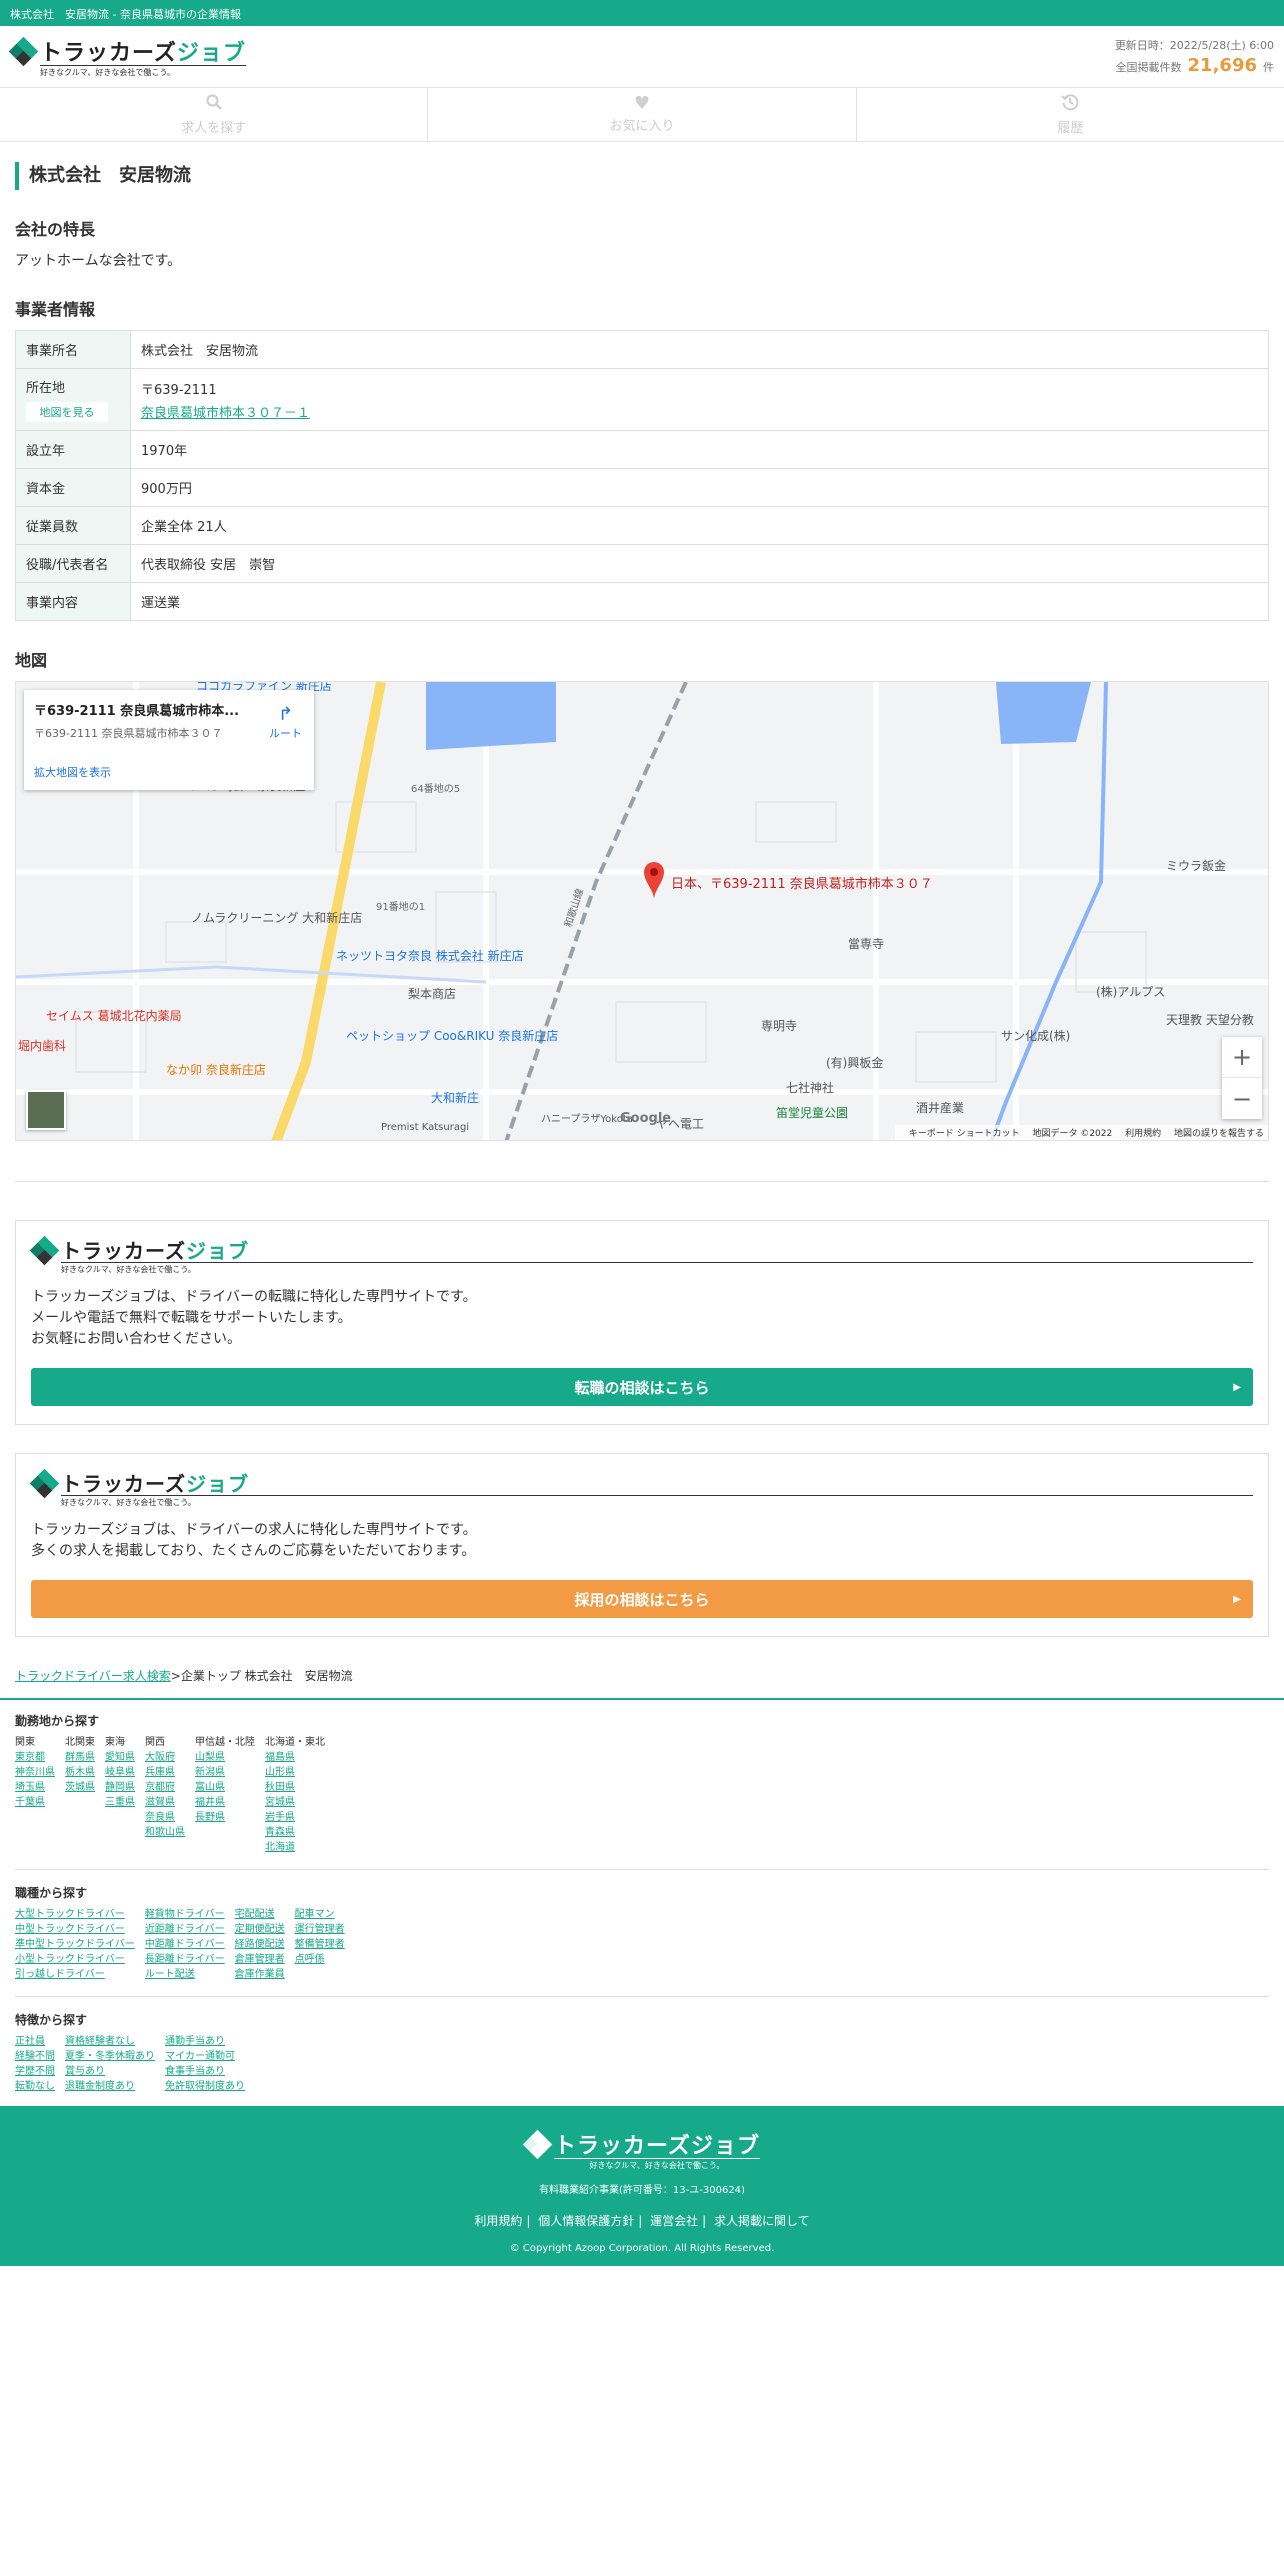 Image resolution: width=1284 pixels, height=2568 pixels. Describe the element at coordinates (165, 1757) in the screenshot. I see `footer-directory-link: 大阪府` at that location.